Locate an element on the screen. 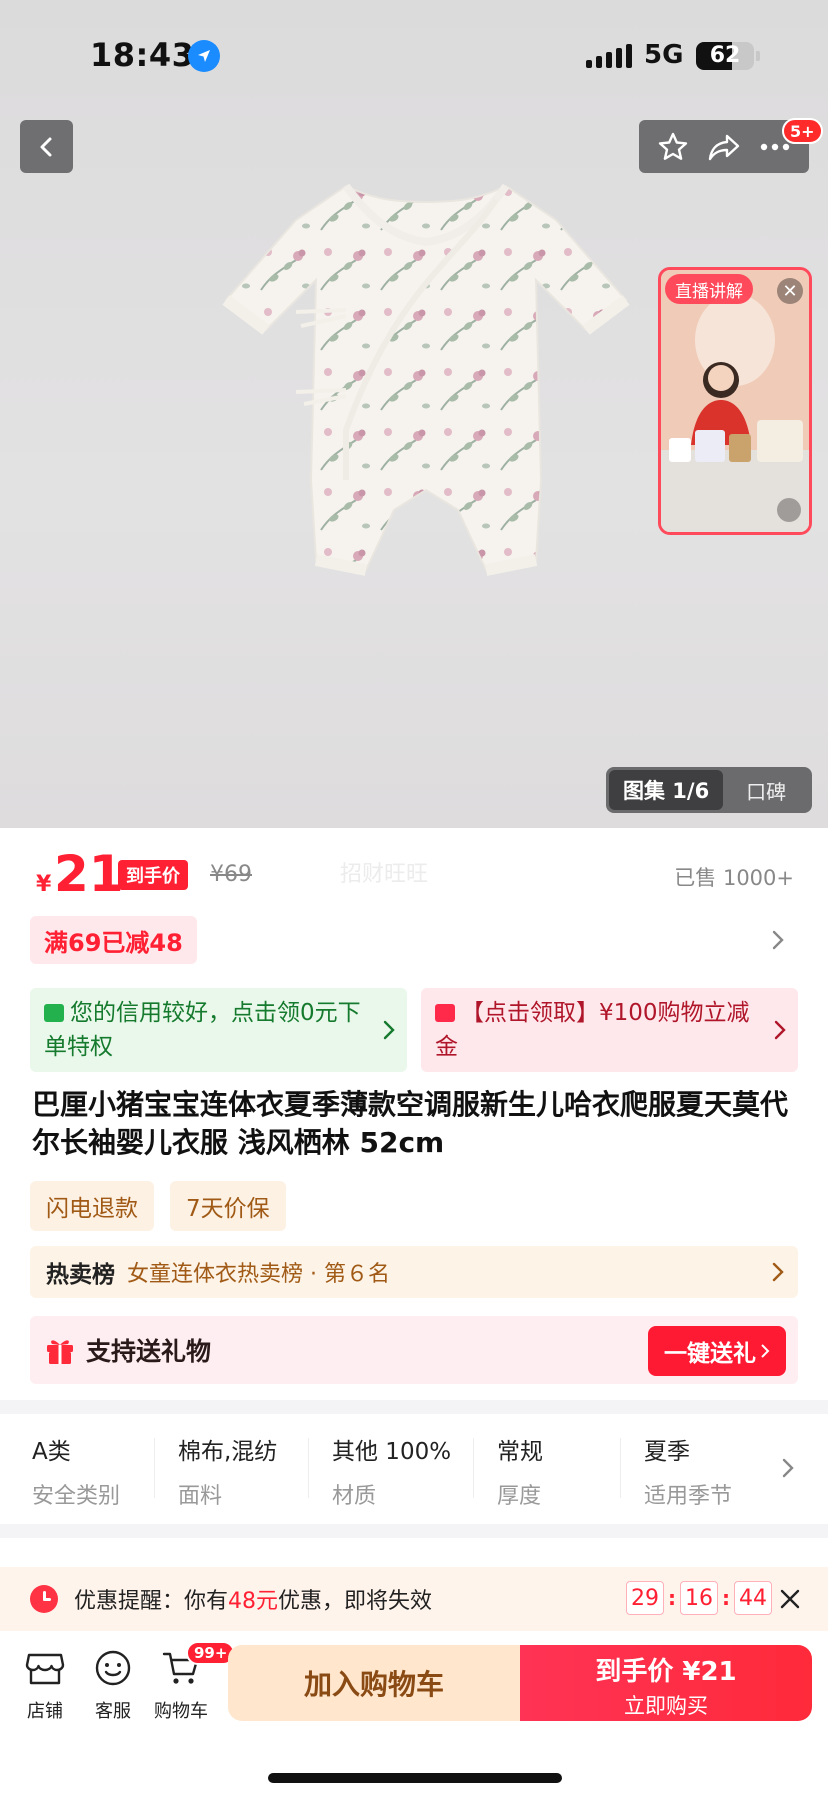 This screenshot has height=1795, width=828. gallery-tabs: 图集 1/6 口碑 is located at coordinates (709, 790).